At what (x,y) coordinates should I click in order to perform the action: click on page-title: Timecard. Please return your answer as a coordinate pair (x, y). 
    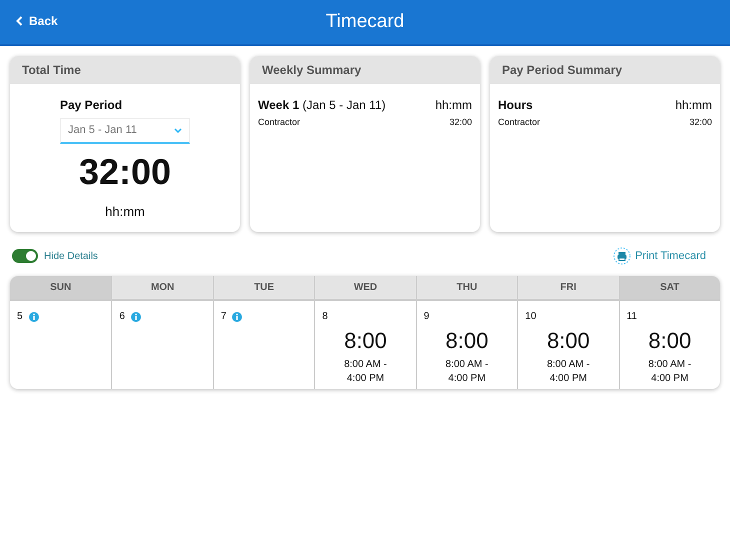
    Looking at the image, I should click on (365, 22).